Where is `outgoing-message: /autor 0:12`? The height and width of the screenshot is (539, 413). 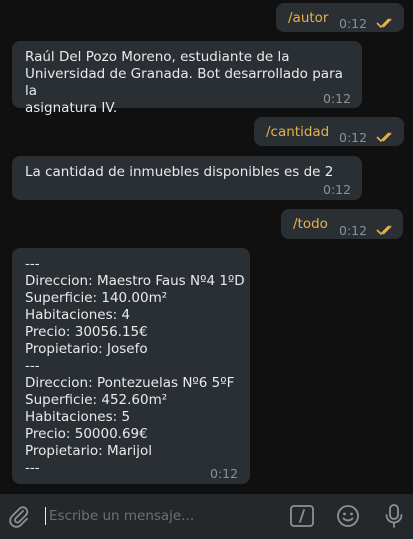 outgoing-message: /autor 0:12 is located at coordinates (340, 17).